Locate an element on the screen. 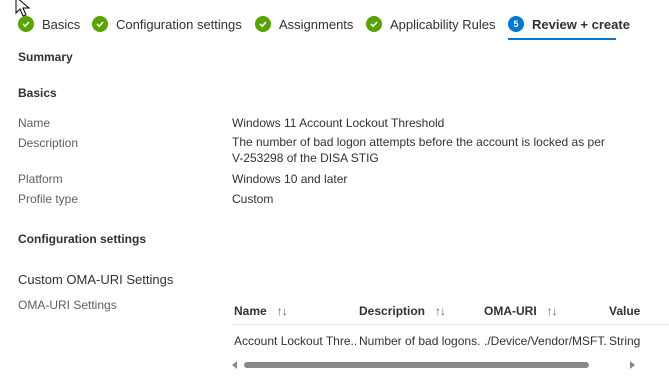  name-value: Windows 11 Account Lockout Threshold is located at coordinates (338, 123).